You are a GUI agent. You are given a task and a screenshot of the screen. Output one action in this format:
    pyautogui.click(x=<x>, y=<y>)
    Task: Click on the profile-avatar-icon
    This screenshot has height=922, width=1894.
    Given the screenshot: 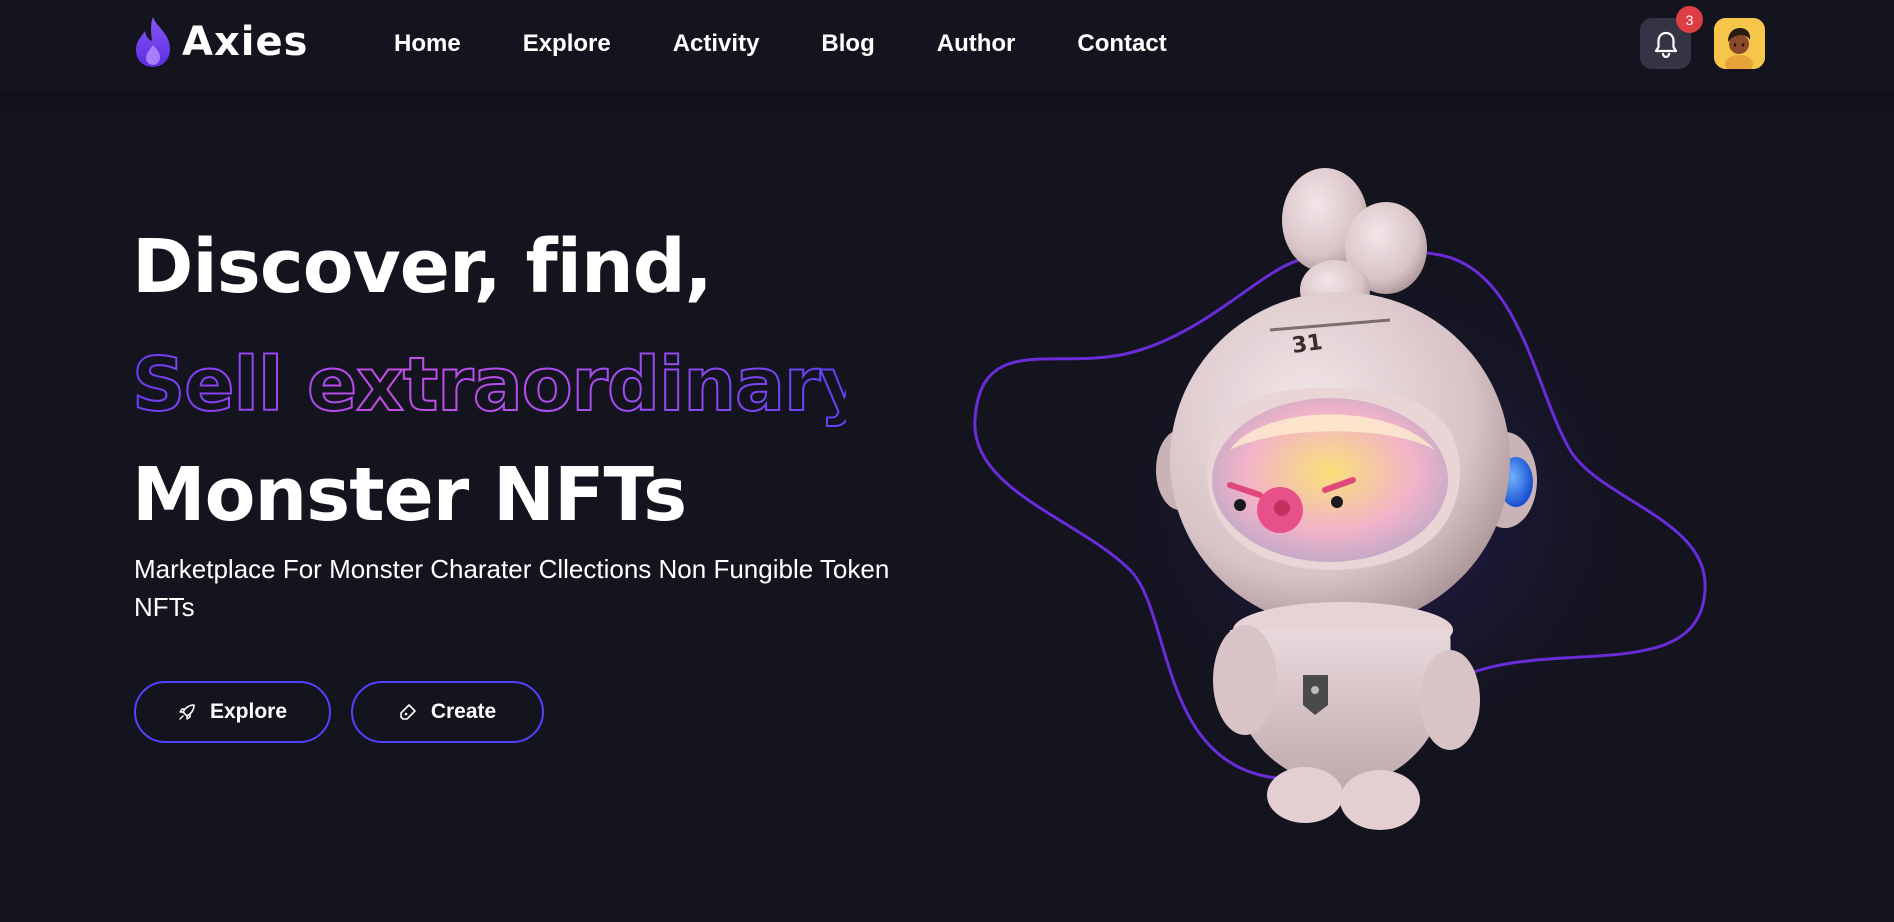 What is the action you would take?
    pyautogui.click(x=1739, y=43)
    